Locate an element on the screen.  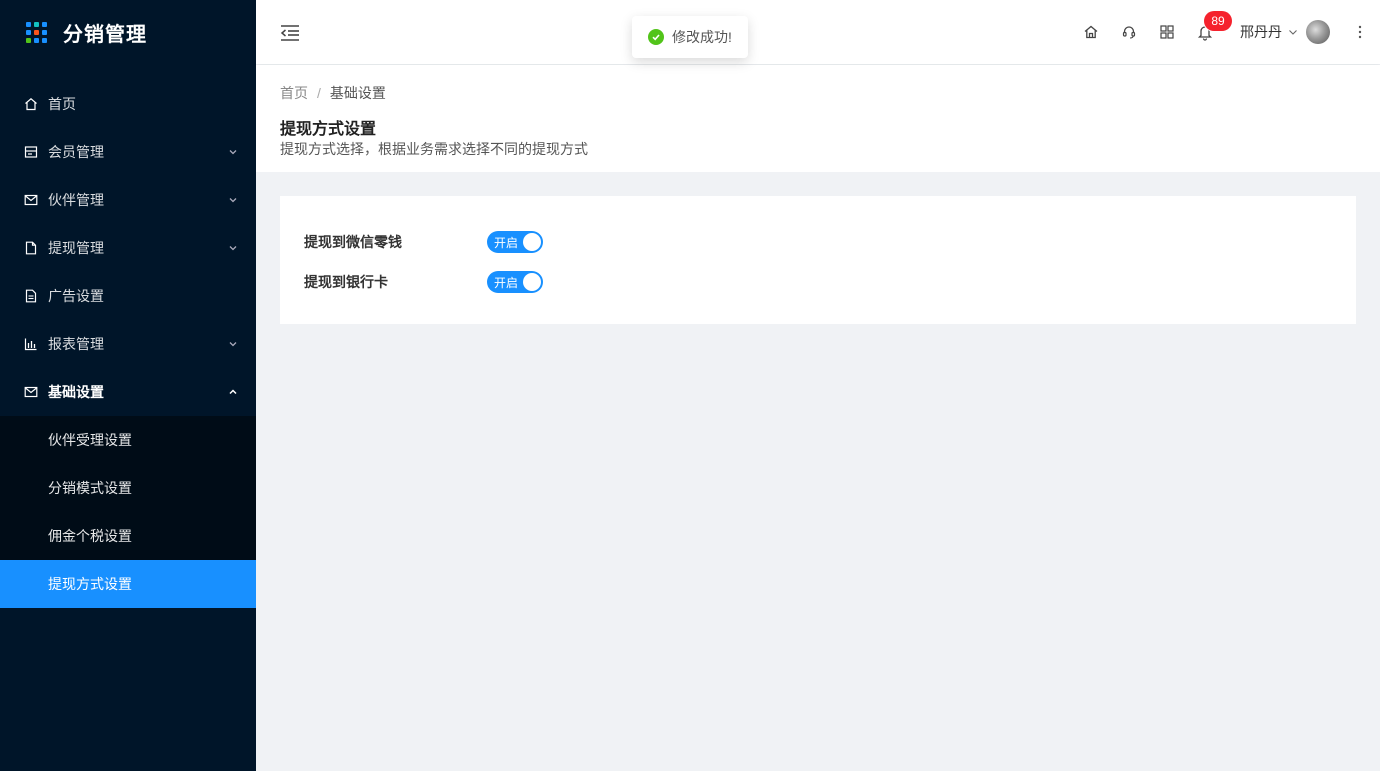
headset-icon is located at coordinates (1129, 32).